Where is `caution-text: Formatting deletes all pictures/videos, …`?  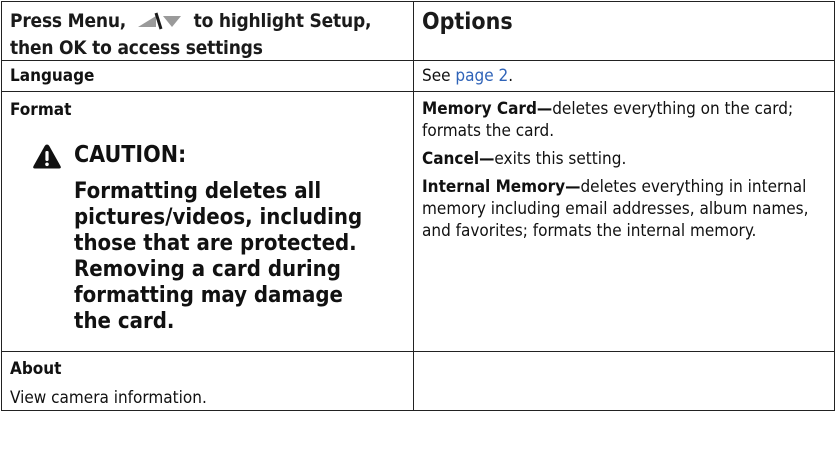
caution-text: Formatting deletes all pictures/videos, … is located at coordinates (218, 256).